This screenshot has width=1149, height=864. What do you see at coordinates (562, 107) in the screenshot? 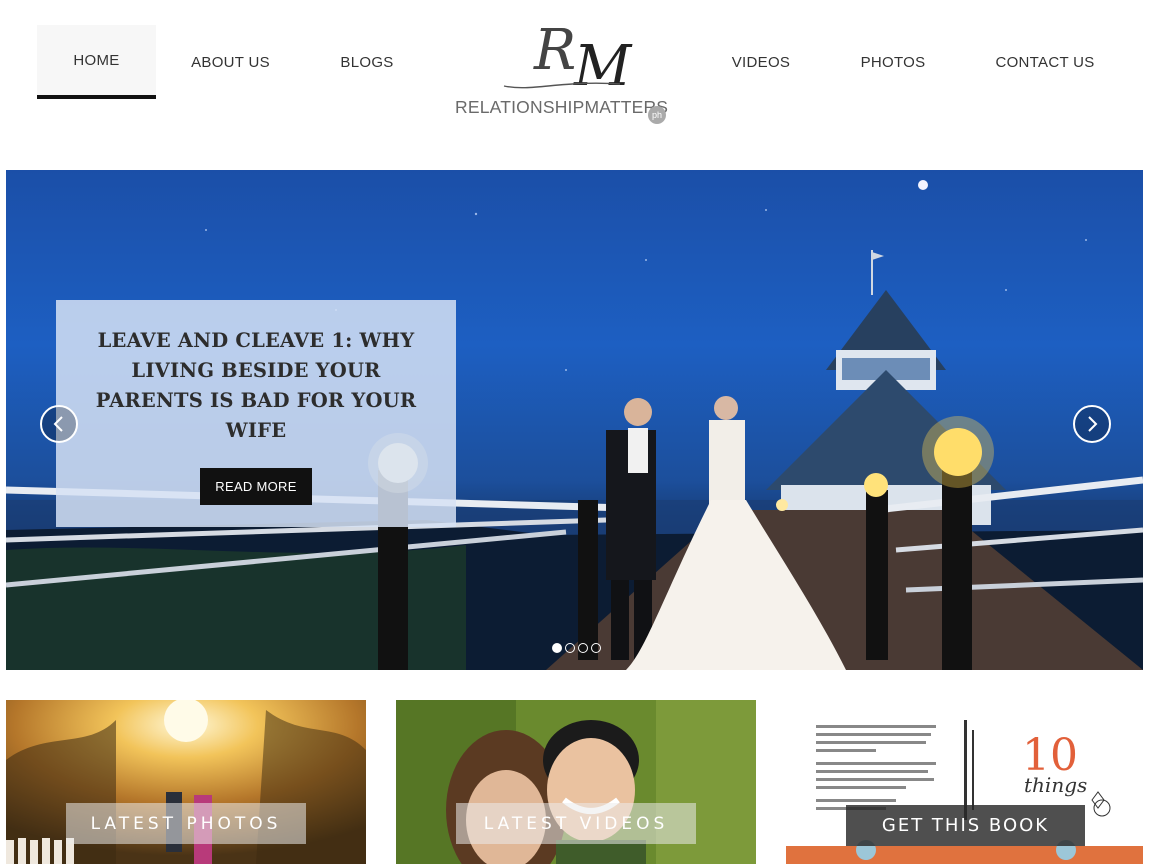
I see `logo-wordmark: RELATIONSHIPMATTERS` at bounding box center [562, 107].